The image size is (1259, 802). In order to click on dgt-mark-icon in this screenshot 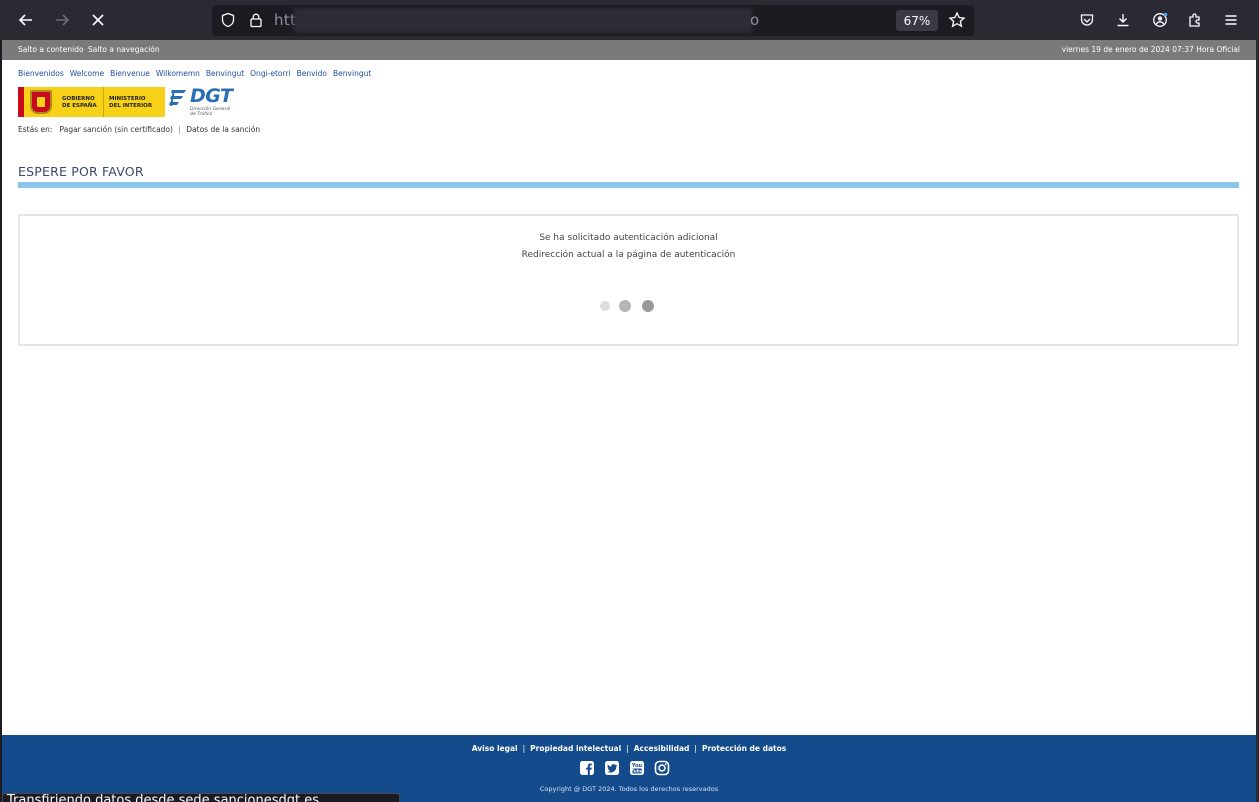, I will do `click(177, 98)`.